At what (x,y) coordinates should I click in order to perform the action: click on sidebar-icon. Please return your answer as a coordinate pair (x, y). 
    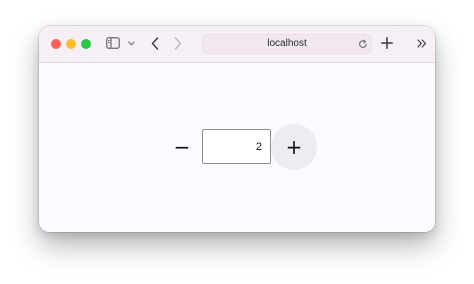
    Looking at the image, I should click on (113, 43).